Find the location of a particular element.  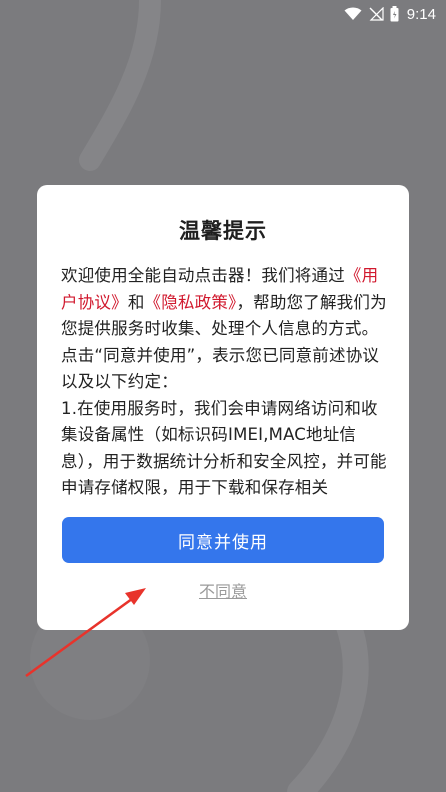

status-time: 9:14 is located at coordinates (421, 14).